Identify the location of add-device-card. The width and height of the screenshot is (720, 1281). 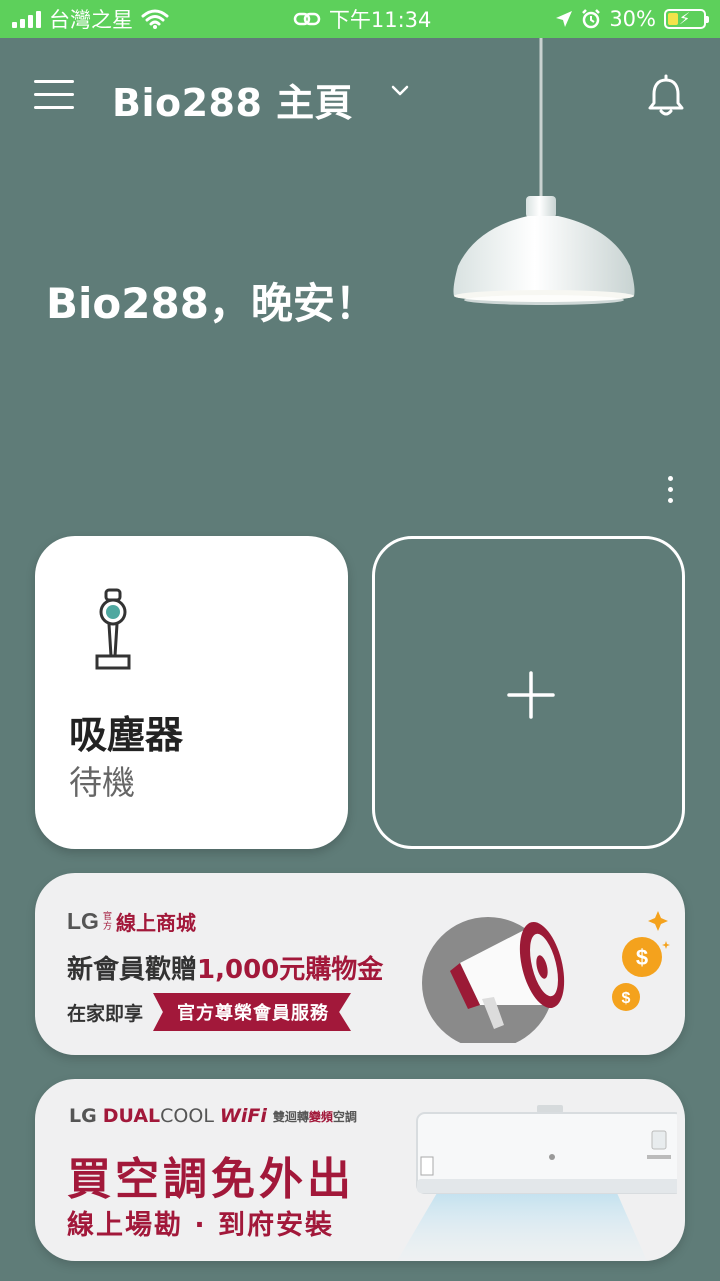
(528, 692).